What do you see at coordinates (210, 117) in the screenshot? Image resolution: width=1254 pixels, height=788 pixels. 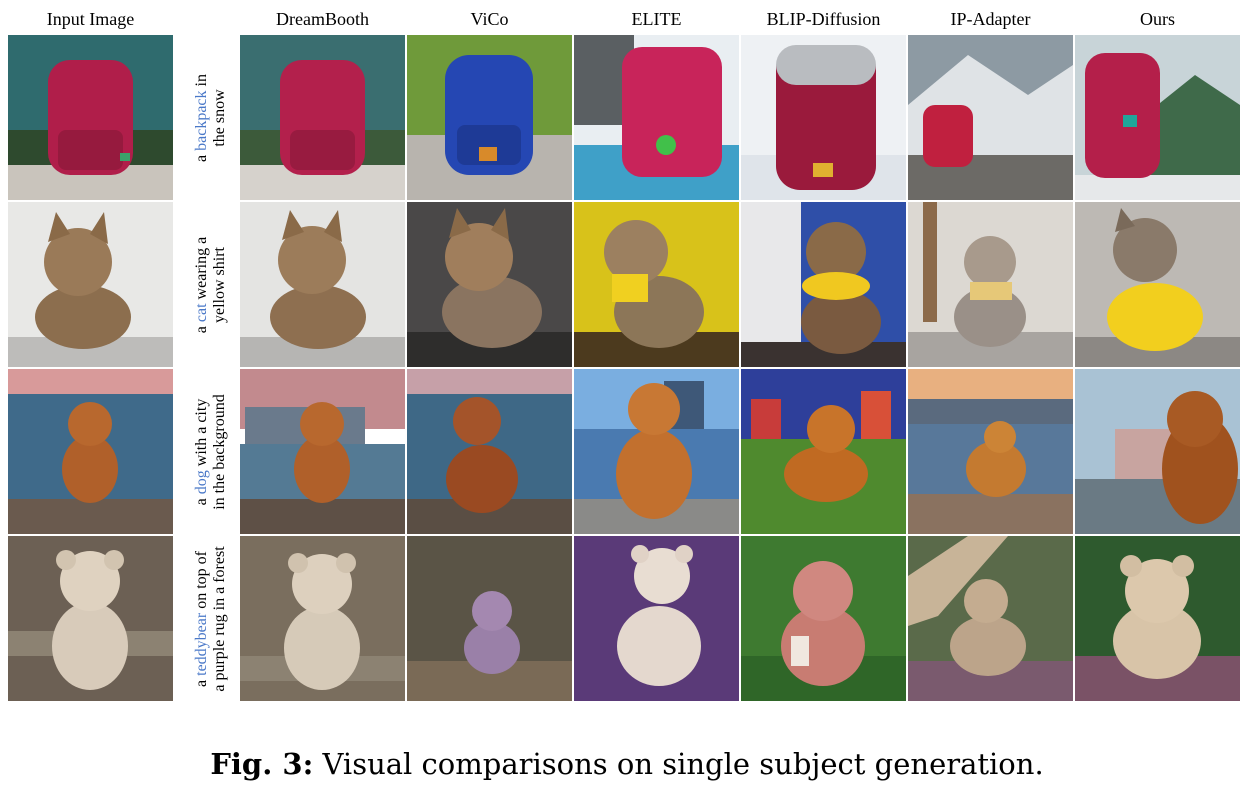 I see `prompt-label-backpack: a backpack in the snow` at bounding box center [210, 117].